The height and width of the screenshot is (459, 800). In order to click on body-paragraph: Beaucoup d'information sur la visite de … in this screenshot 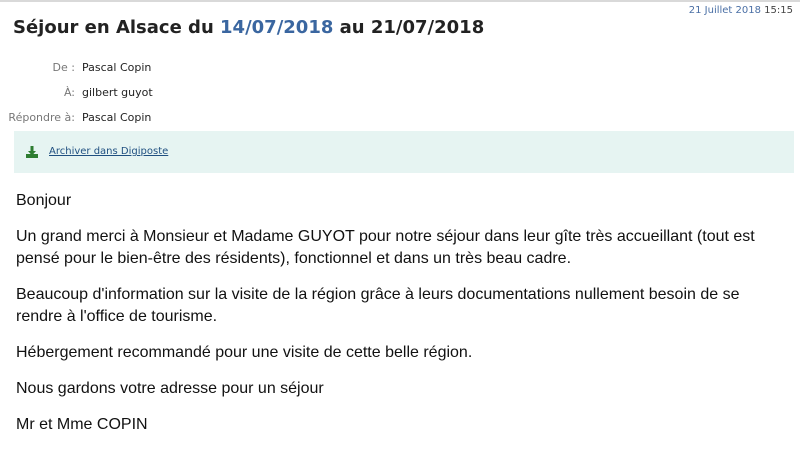, I will do `click(378, 305)`.